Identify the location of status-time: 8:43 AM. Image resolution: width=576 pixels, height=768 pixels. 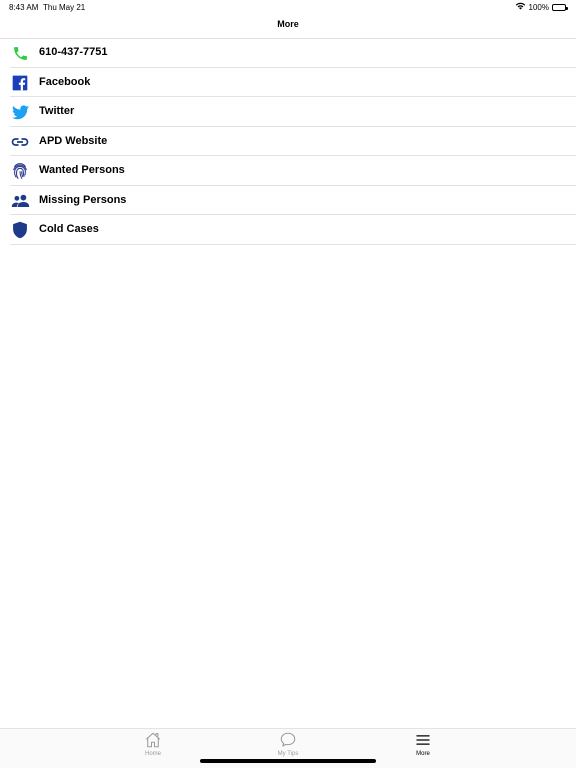
(24, 7).